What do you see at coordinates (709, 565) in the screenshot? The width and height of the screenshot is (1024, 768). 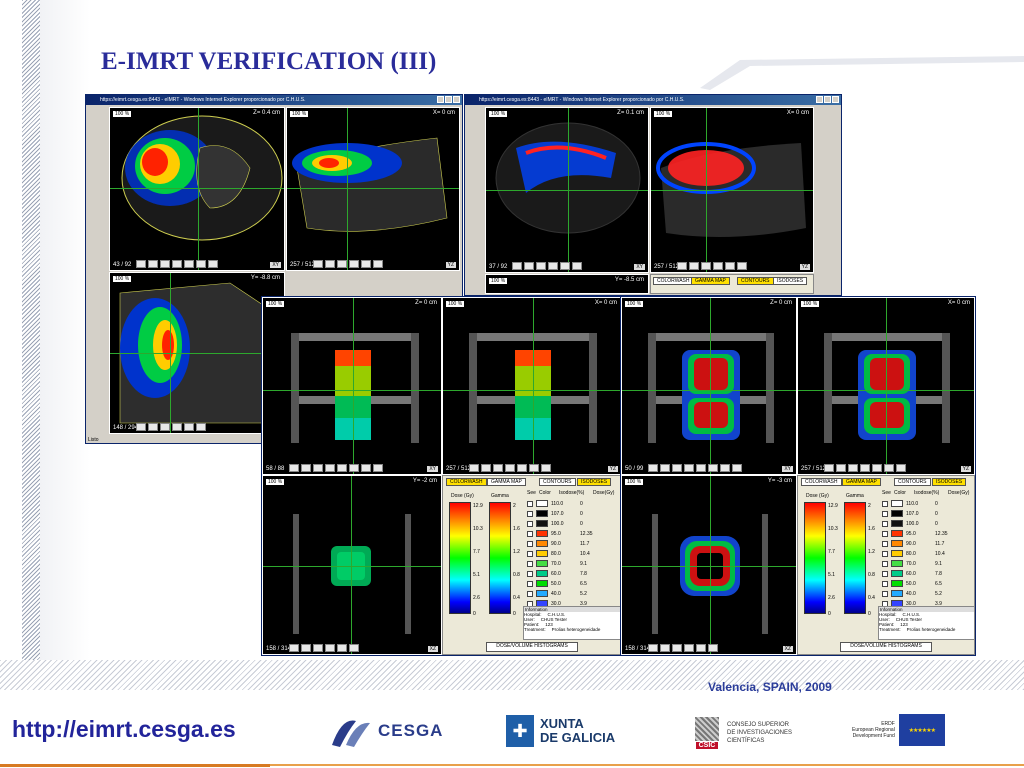 I see `viewer-panel-coronal: 100 % Y= -3 cm 158 / 314 XZ` at bounding box center [709, 565].